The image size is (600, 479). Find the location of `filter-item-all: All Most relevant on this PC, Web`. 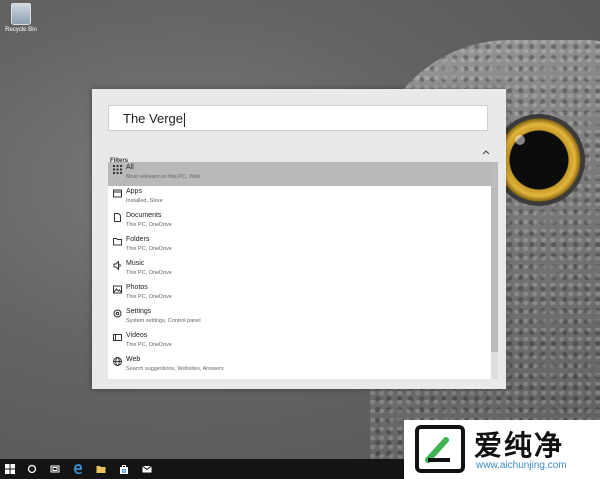

filter-item-all: All Most relevant on this PC, Web is located at coordinates (299, 174).